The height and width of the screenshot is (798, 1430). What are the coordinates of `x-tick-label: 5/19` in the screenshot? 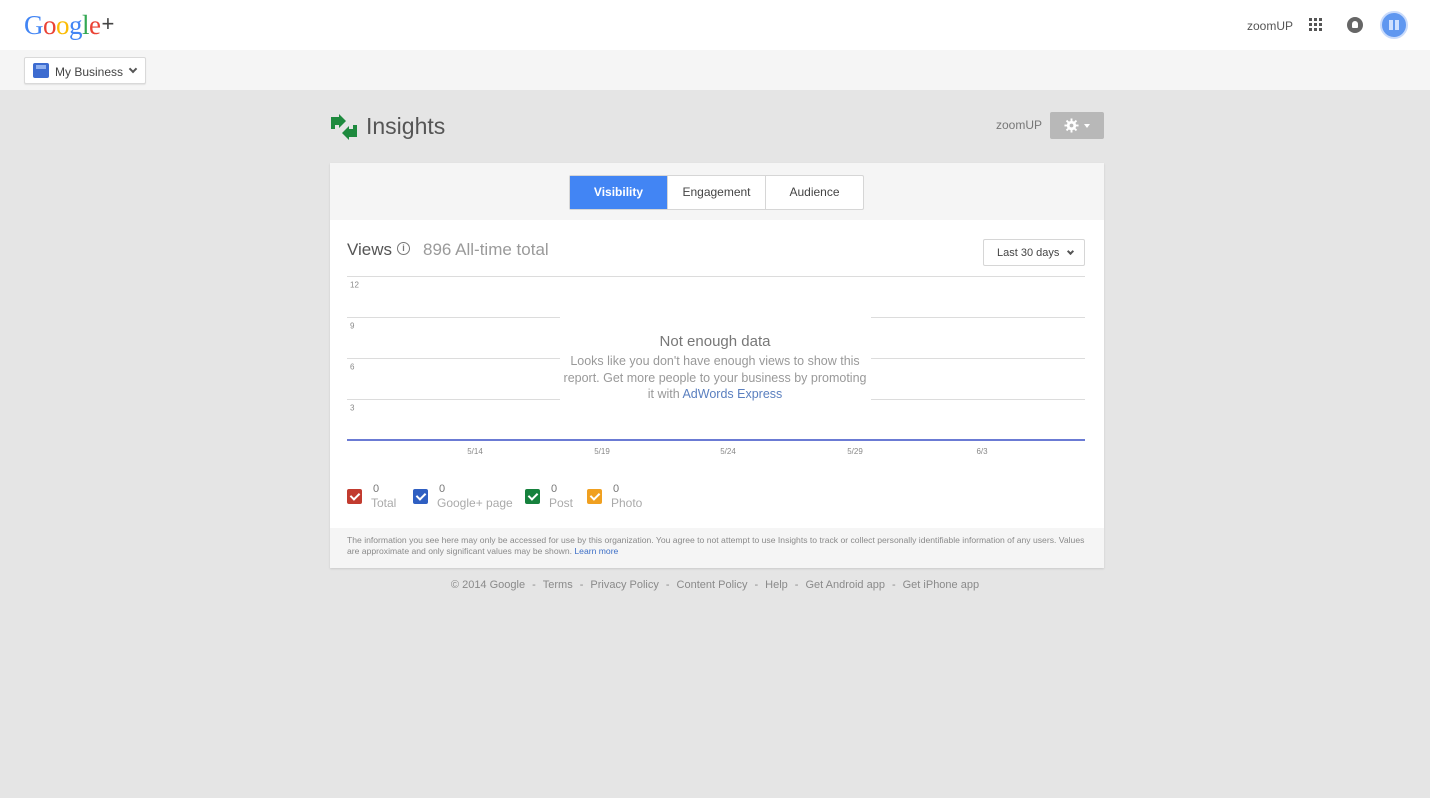 It's located at (602, 451).